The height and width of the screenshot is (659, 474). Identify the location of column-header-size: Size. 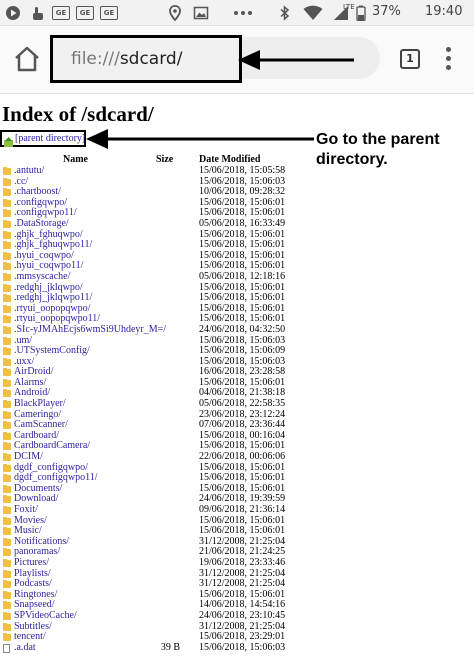
(164, 159).